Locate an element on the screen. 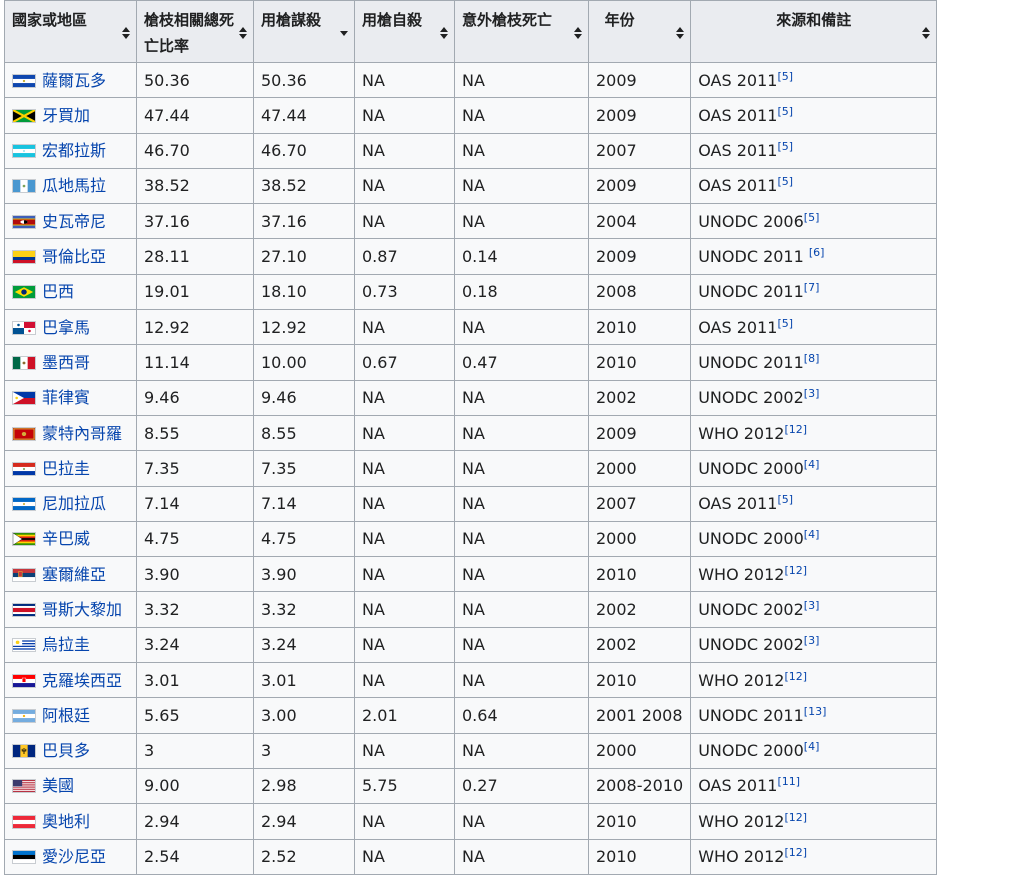 The image size is (1024, 875). table-row: 巴拉圭 7.35 7.35 NA NA 2000 UNODC 2000[4] is located at coordinates (471, 468).